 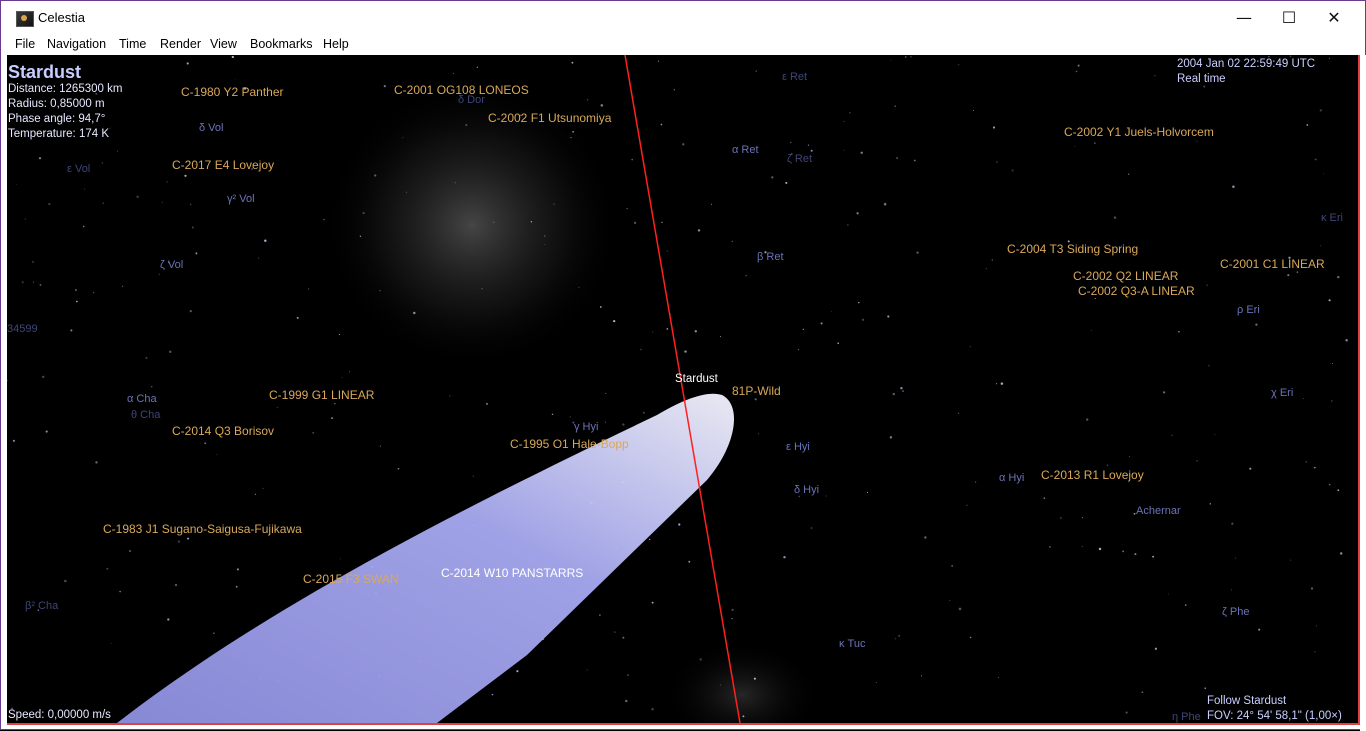 I want to click on star-label: β Ret, so click(x=770, y=257).